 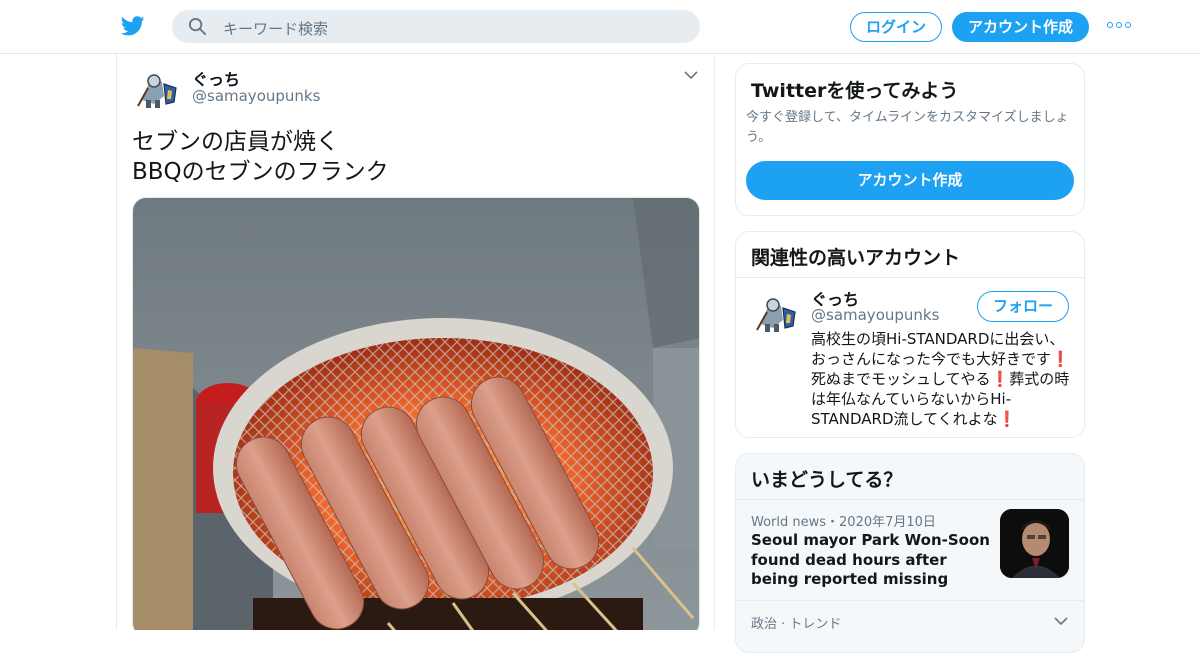 I want to click on follow-button: フォロー, so click(x=1023, y=306).